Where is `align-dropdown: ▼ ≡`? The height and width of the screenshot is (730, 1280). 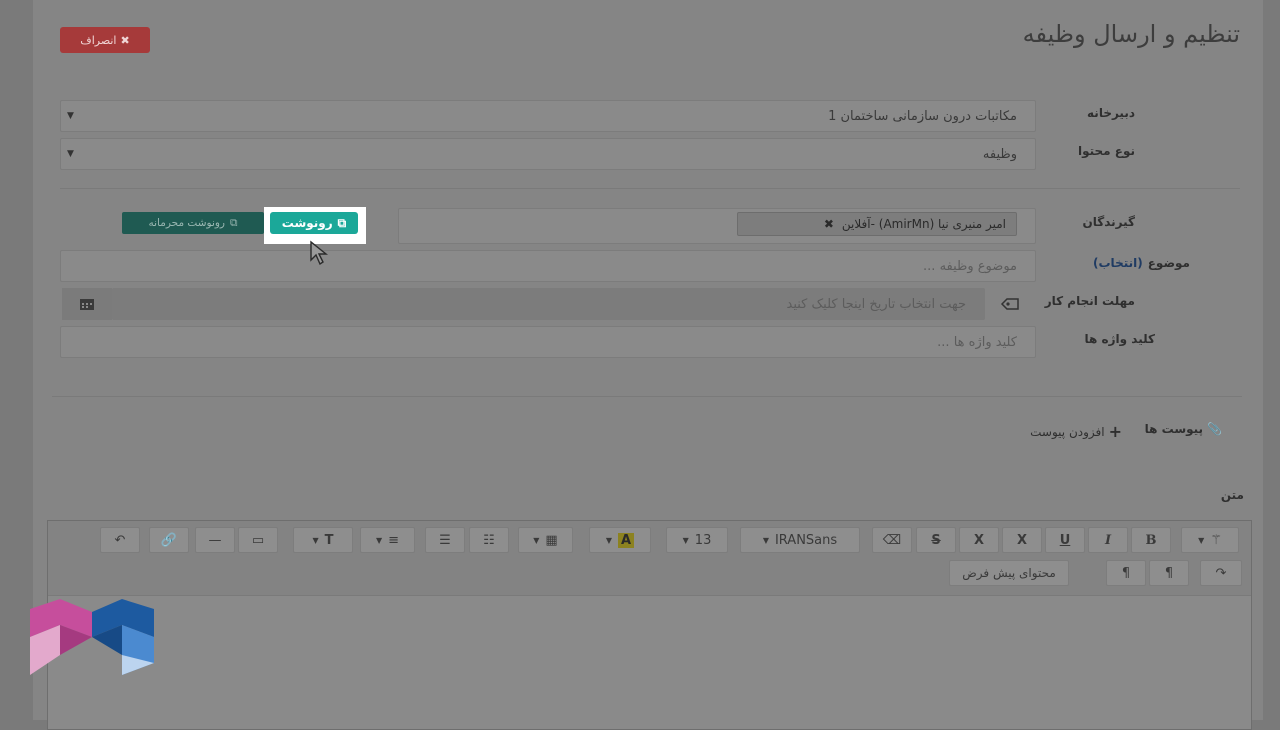 align-dropdown: ▼ ≡ is located at coordinates (387, 540).